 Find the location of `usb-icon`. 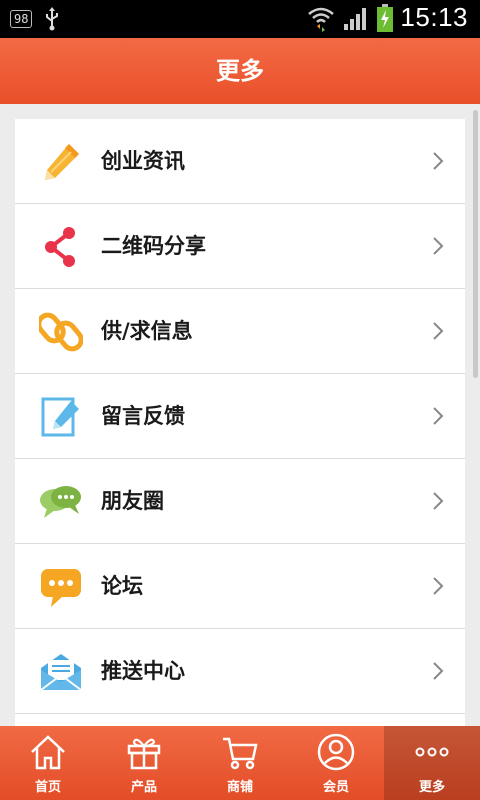

usb-icon is located at coordinates (52, 19).